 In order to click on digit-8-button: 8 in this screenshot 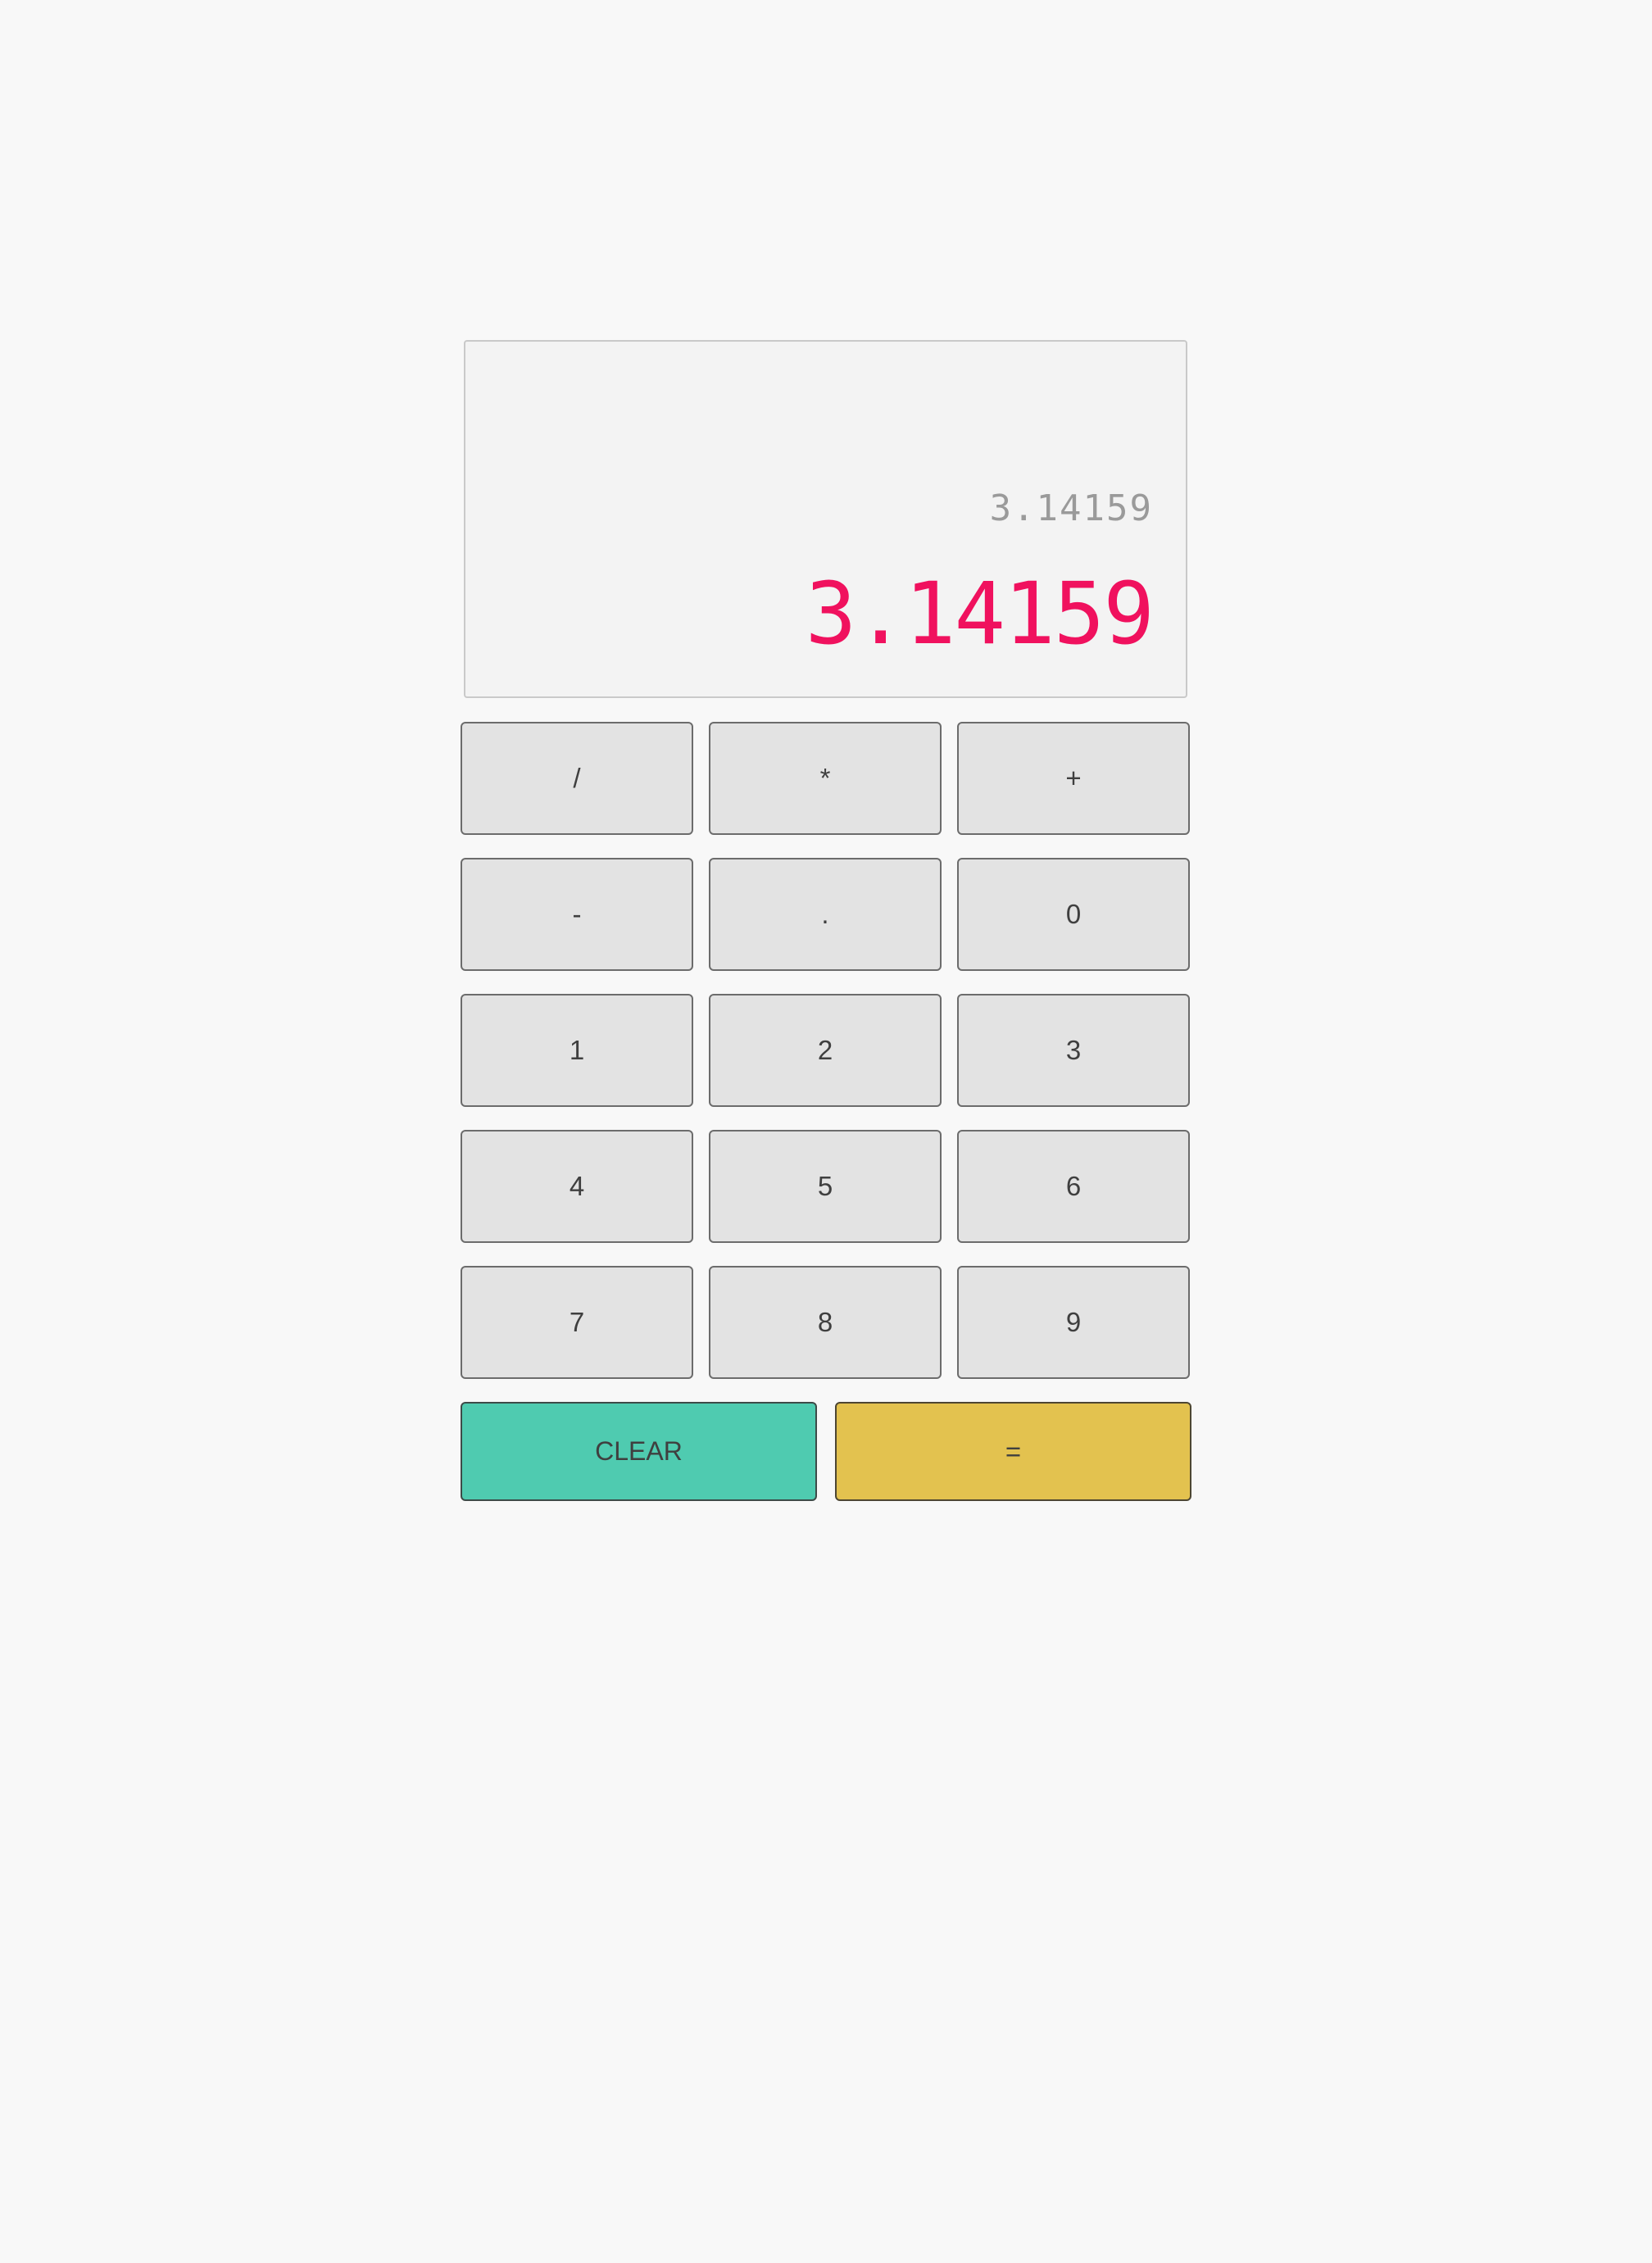, I will do `click(826, 1322)`.